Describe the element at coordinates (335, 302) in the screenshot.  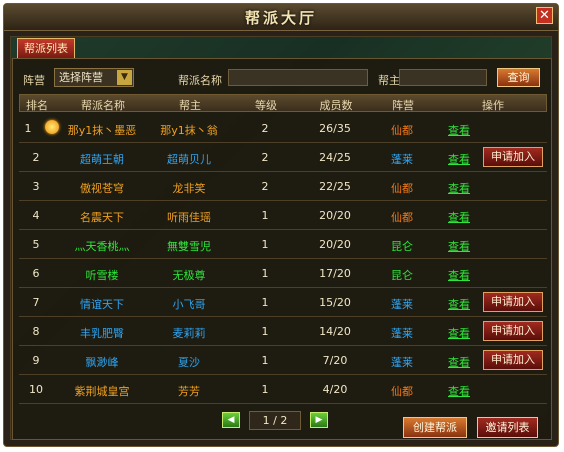
I see `members-cell: 15/20` at that location.